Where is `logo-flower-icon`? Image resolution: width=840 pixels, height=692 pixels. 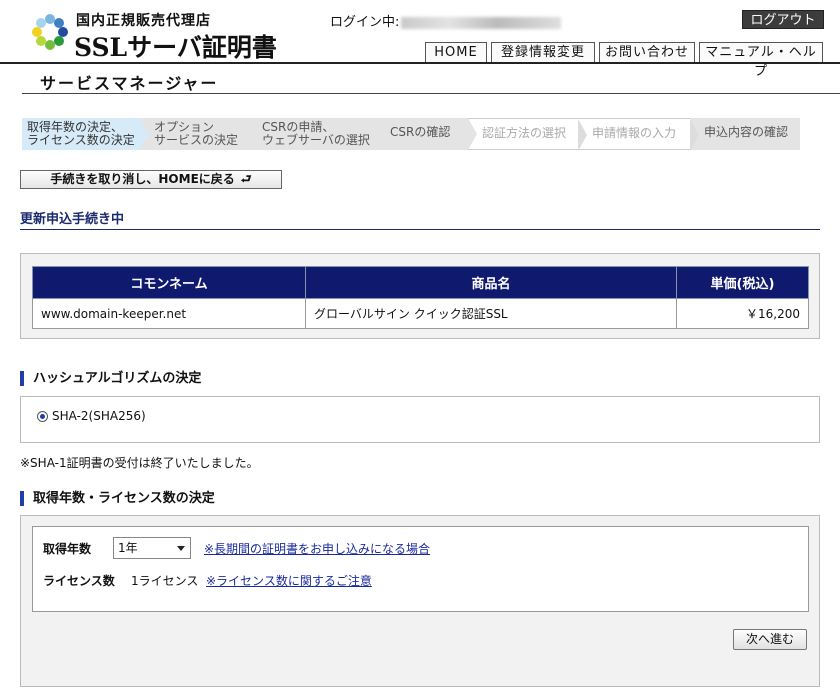
logo-flower-icon is located at coordinates (50, 32).